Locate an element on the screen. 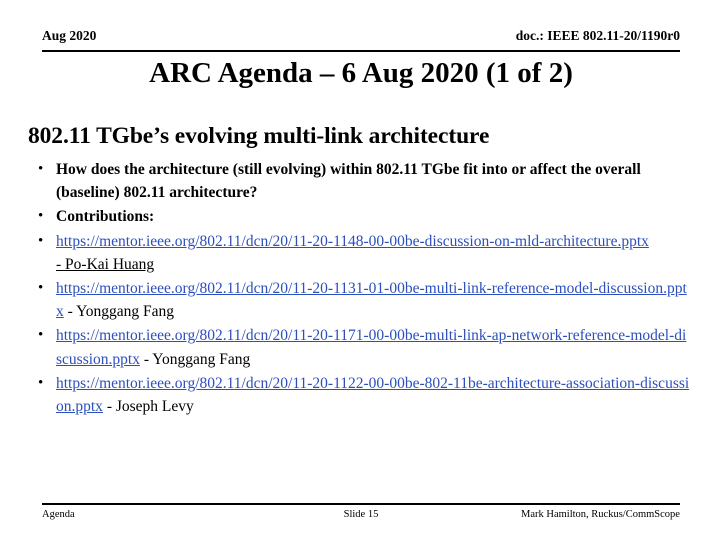 This screenshot has height=540, width=720. footer-slide-number: Slide 15 is located at coordinates (361, 514).